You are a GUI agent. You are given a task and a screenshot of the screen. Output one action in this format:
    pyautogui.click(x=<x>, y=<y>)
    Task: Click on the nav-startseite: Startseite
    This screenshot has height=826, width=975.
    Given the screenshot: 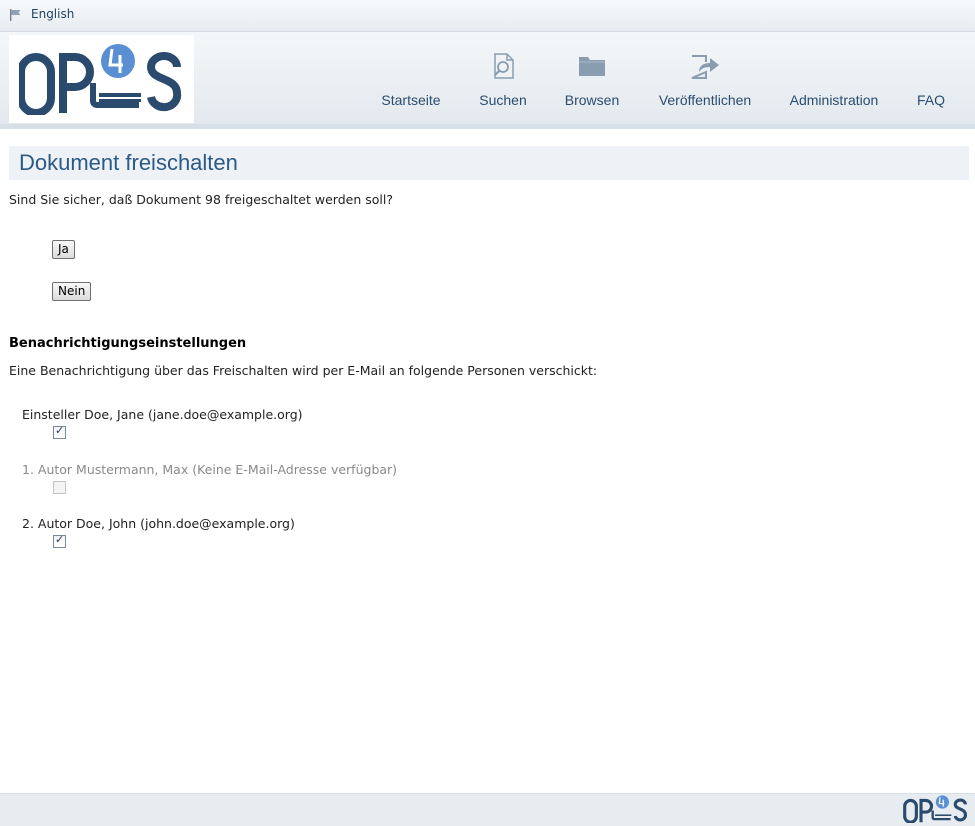 What is the action you would take?
    pyautogui.click(x=411, y=78)
    